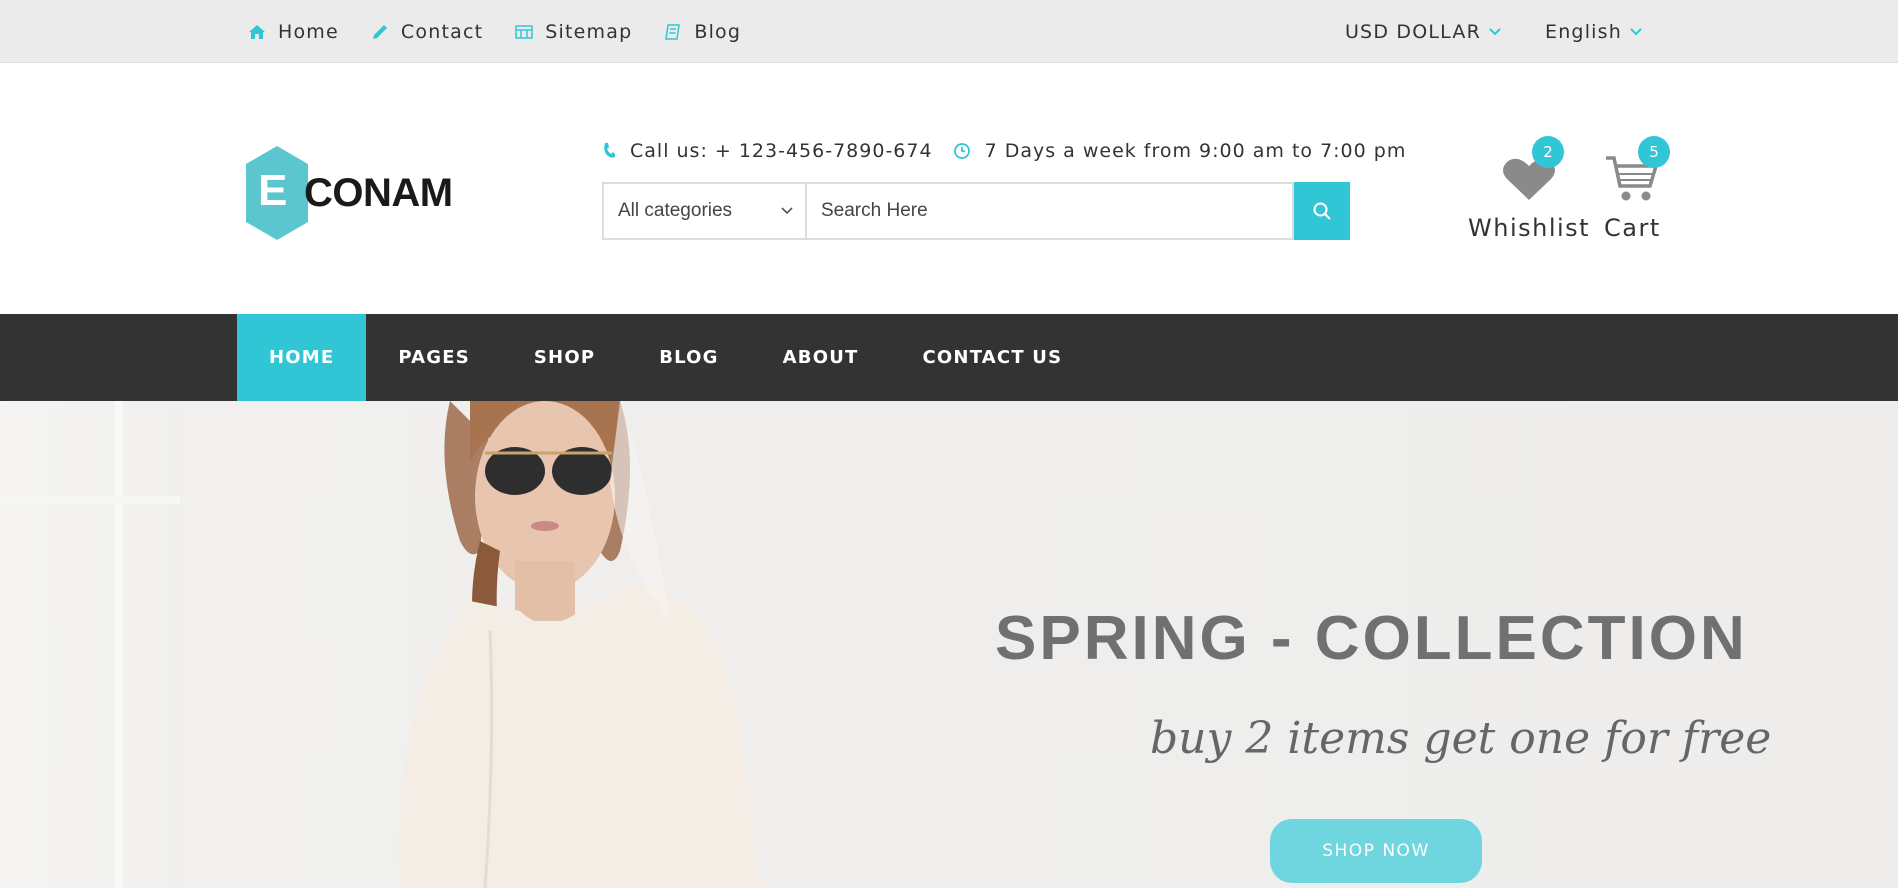 The height and width of the screenshot is (888, 1898). What do you see at coordinates (993, 357) in the screenshot?
I see `nav-item-contact-us: CONTACT US` at bounding box center [993, 357].